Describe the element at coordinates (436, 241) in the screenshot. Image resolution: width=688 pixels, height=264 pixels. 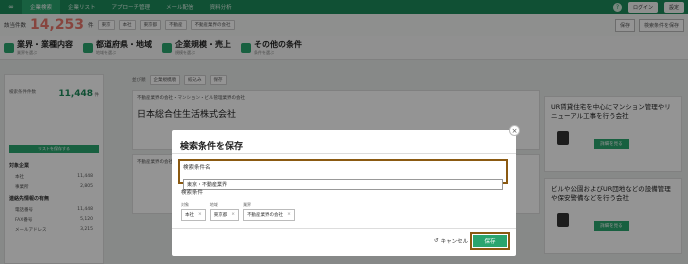
I see `undo-icon: ↺` at that location.